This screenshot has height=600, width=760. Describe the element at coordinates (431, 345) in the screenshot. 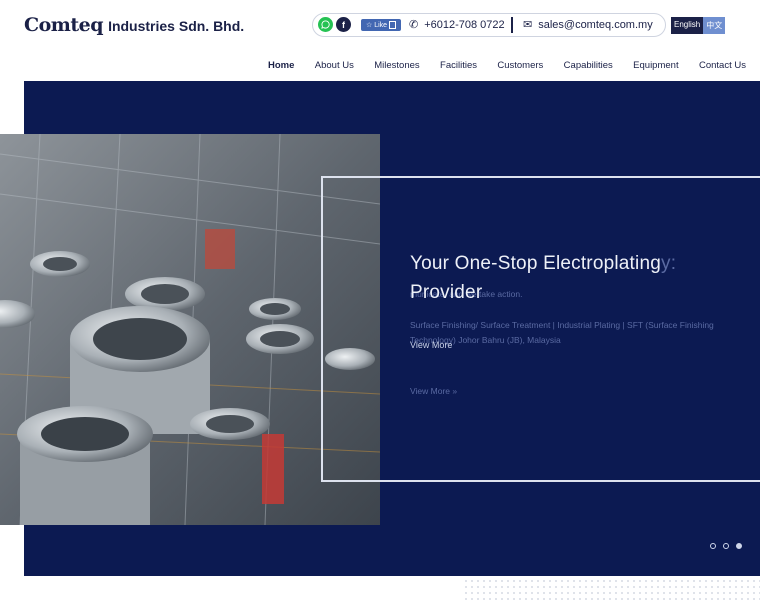

I see `view-more-link: View More` at that location.